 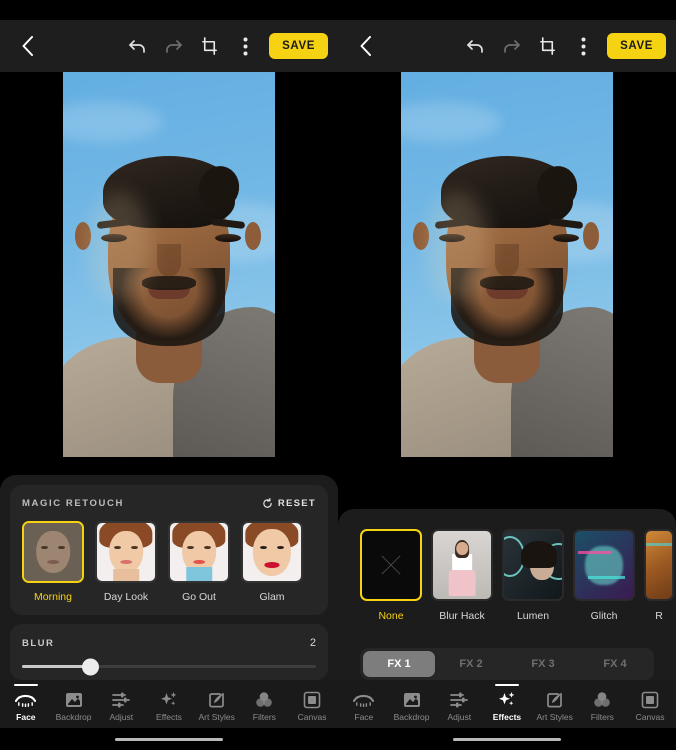 What do you see at coordinates (126, 597) in the screenshot?
I see `preset-label: Day Look` at bounding box center [126, 597].